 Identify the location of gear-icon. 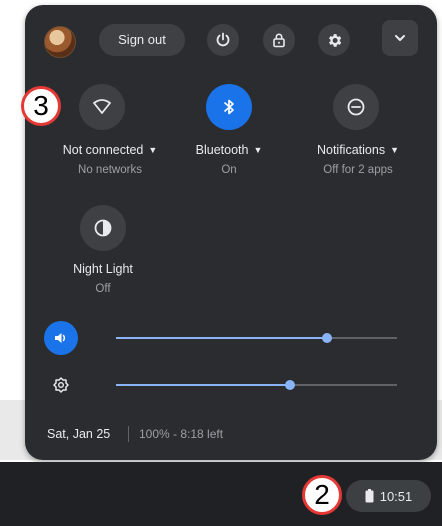
(334, 40).